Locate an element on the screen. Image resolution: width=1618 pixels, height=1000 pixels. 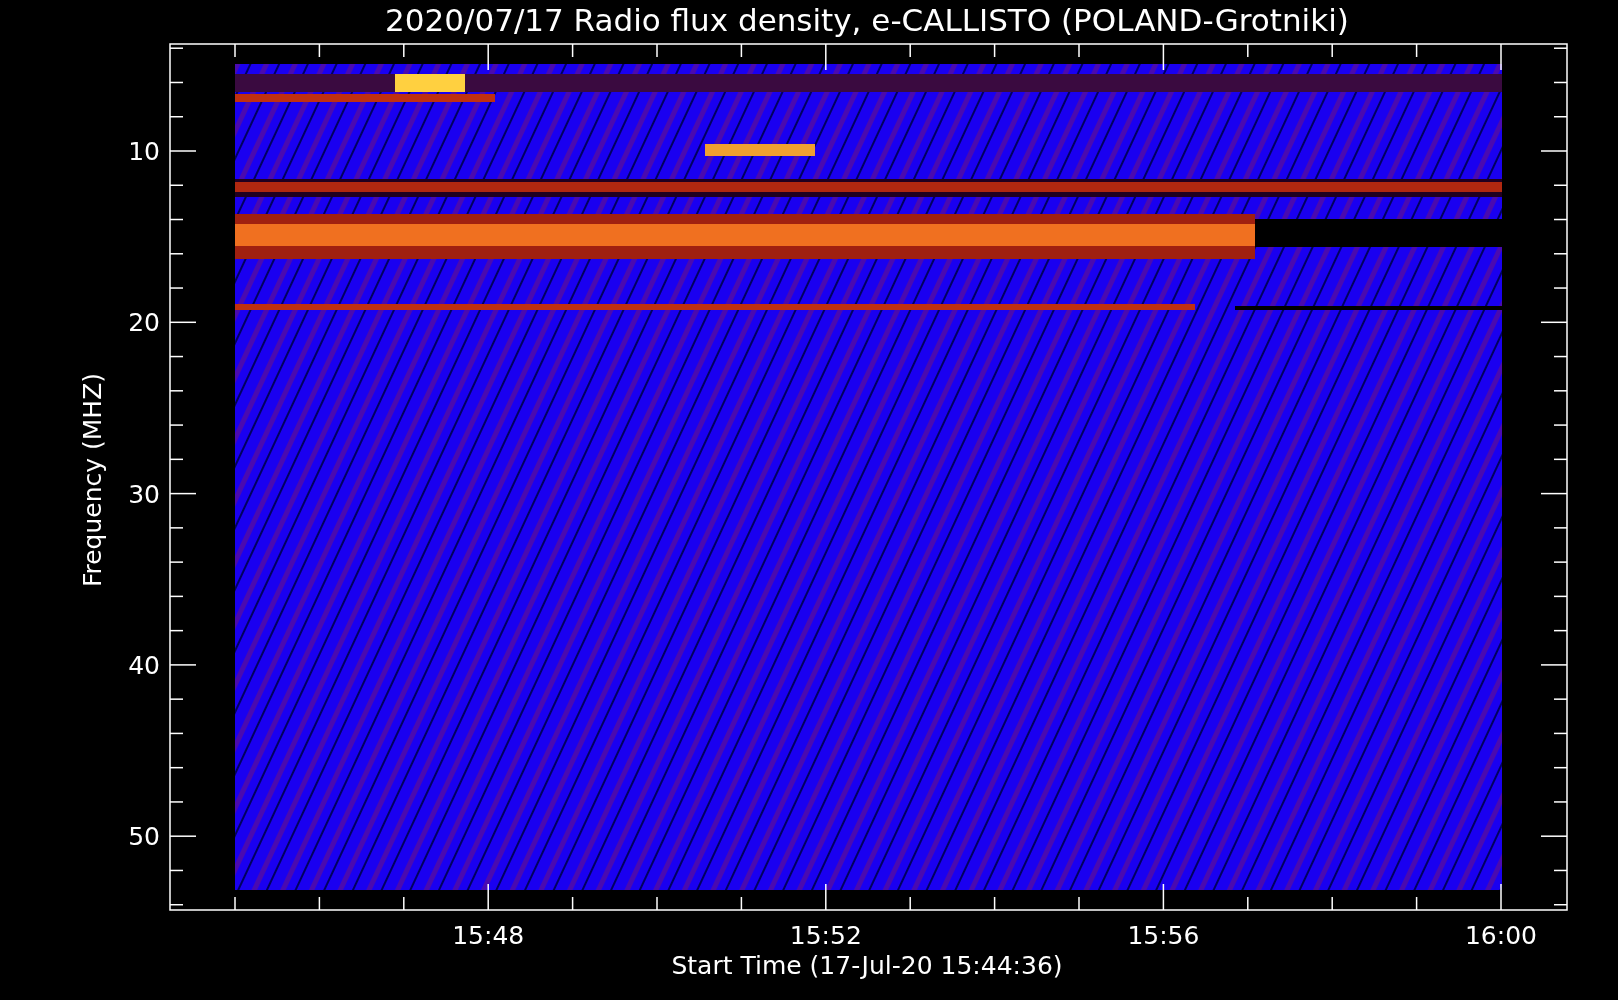
y-tick-label: 40 is located at coordinates (144, 665).